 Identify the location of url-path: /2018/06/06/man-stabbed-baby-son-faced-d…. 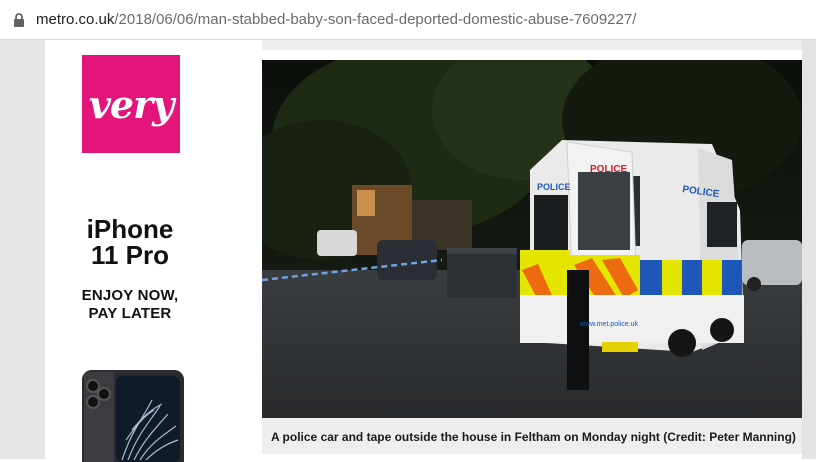
(375, 19).